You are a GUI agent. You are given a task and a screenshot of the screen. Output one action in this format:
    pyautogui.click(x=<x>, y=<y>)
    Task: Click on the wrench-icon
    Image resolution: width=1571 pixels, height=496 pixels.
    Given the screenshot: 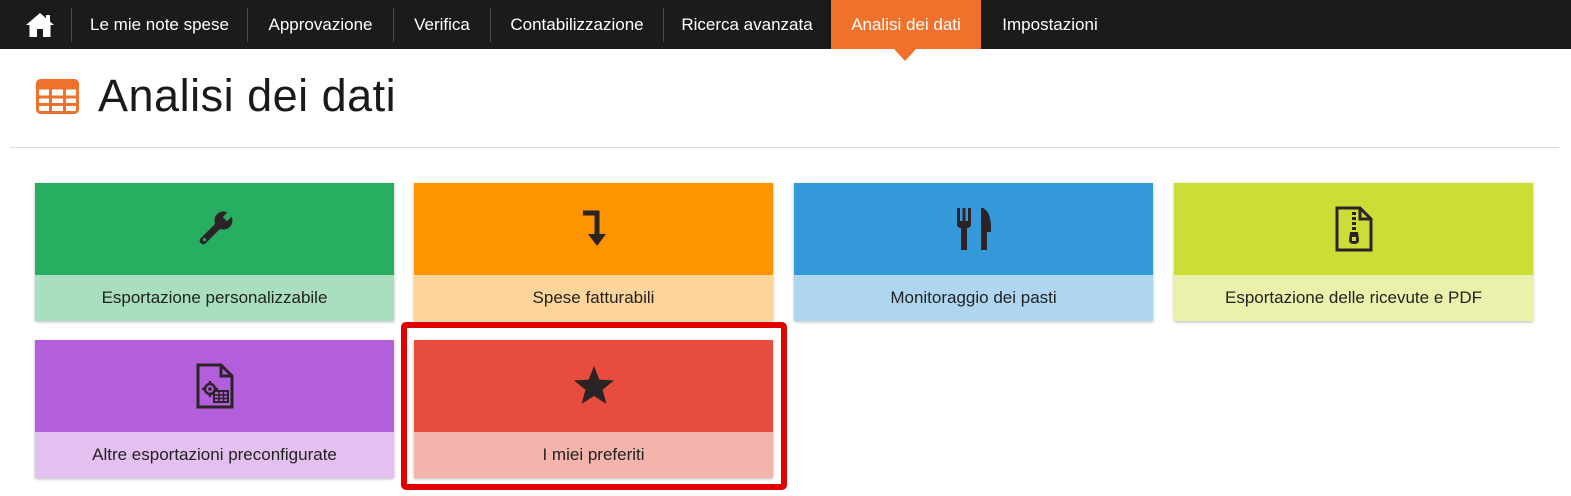 What is the action you would take?
    pyautogui.click(x=216, y=227)
    